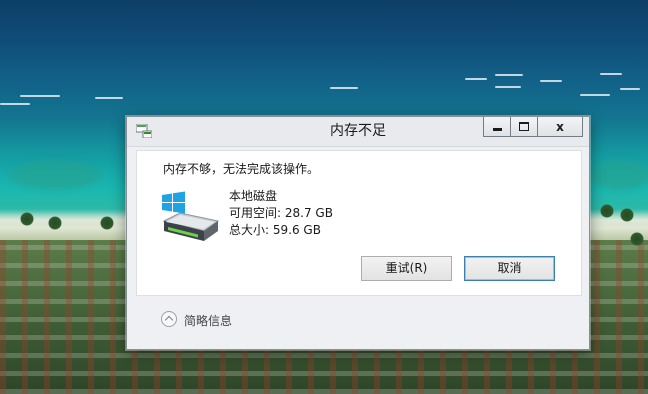 This screenshot has height=394, width=648. I want to click on window-controls: x, so click(533, 127).